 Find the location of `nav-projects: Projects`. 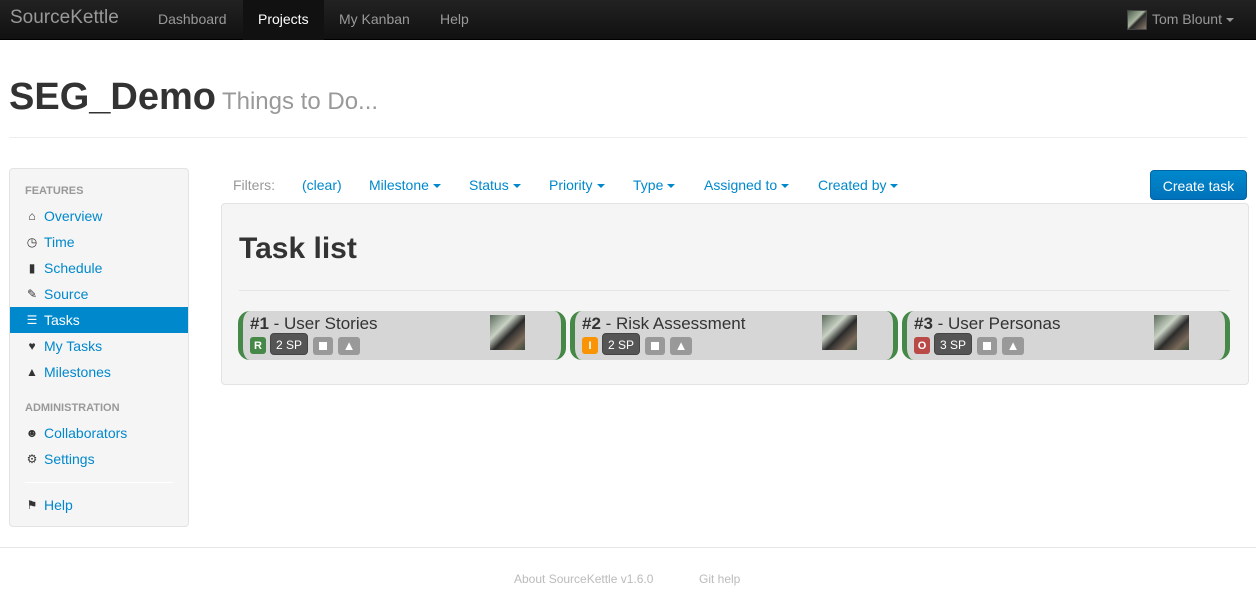

nav-projects: Projects is located at coordinates (283, 20).